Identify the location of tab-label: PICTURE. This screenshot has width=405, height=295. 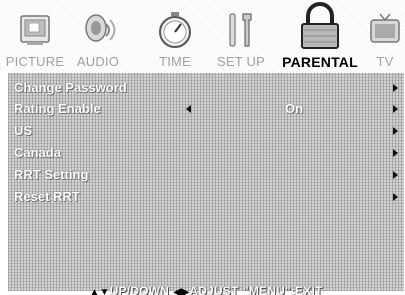
(35, 61).